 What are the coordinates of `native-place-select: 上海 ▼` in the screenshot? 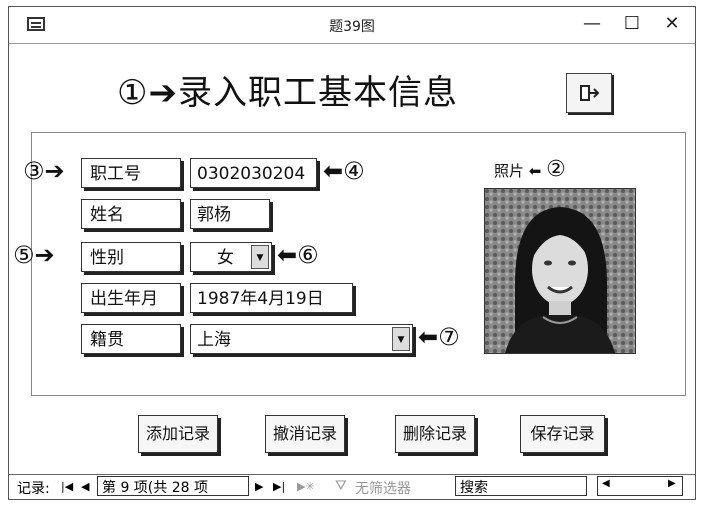 It's located at (301, 339).